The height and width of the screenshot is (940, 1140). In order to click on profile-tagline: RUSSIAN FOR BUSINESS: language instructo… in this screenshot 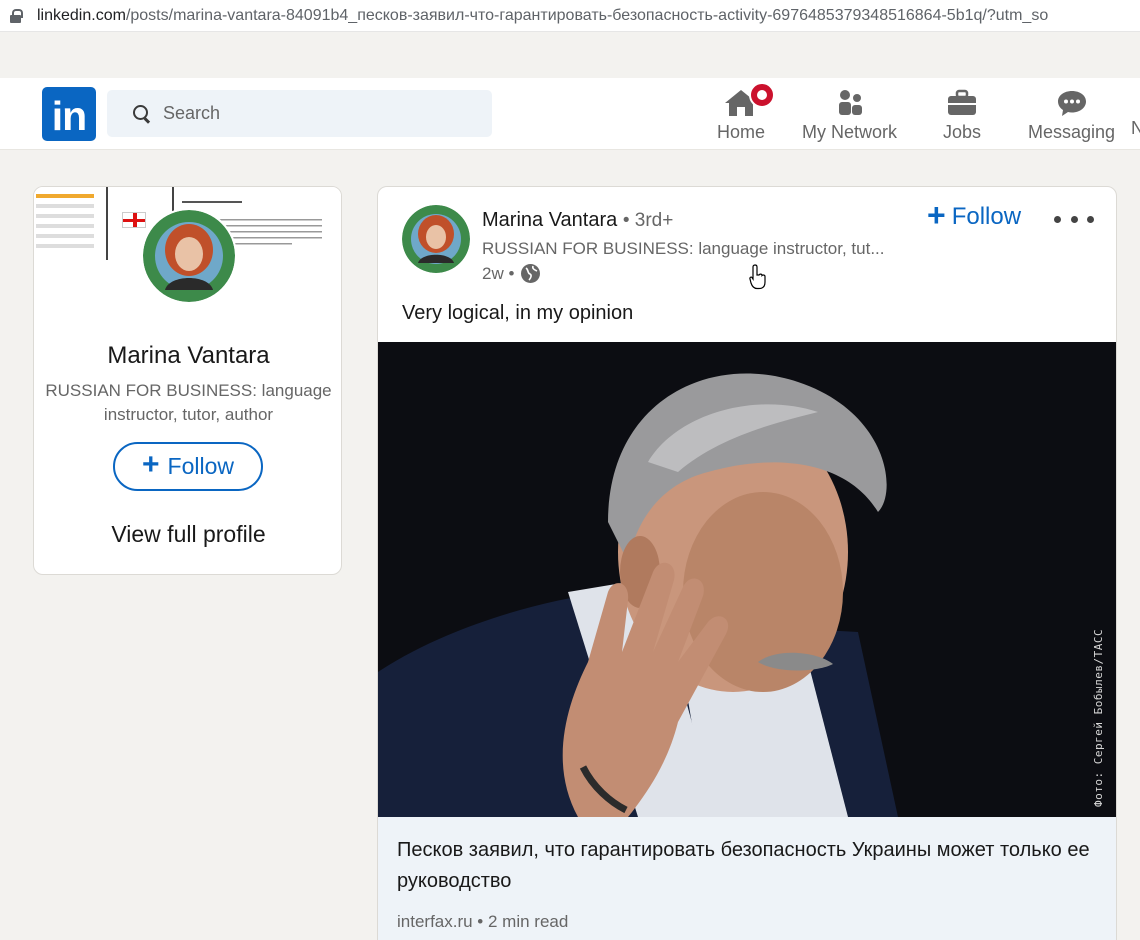, I will do `click(188, 402)`.